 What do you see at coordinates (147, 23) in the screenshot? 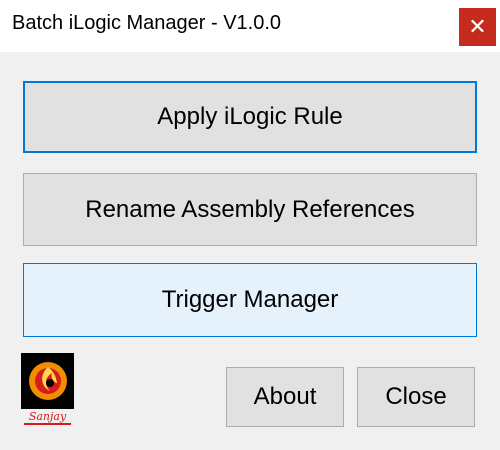
I see `window-title: Batch iLogic Manager - V1.0.0` at bounding box center [147, 23].